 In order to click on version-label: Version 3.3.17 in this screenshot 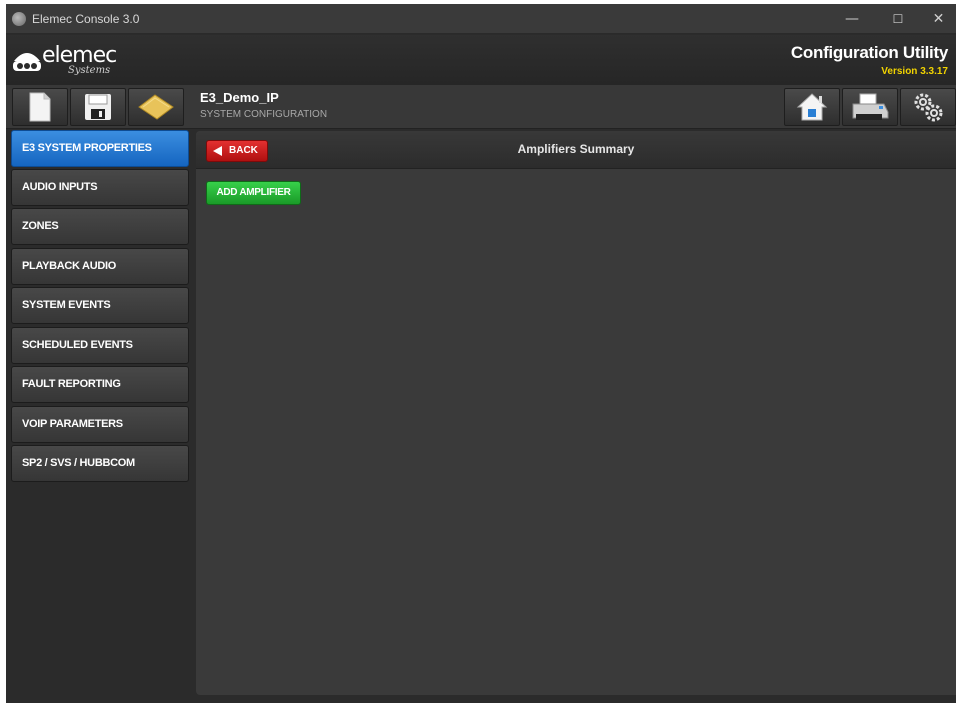, I will do `click(914, 71)`.